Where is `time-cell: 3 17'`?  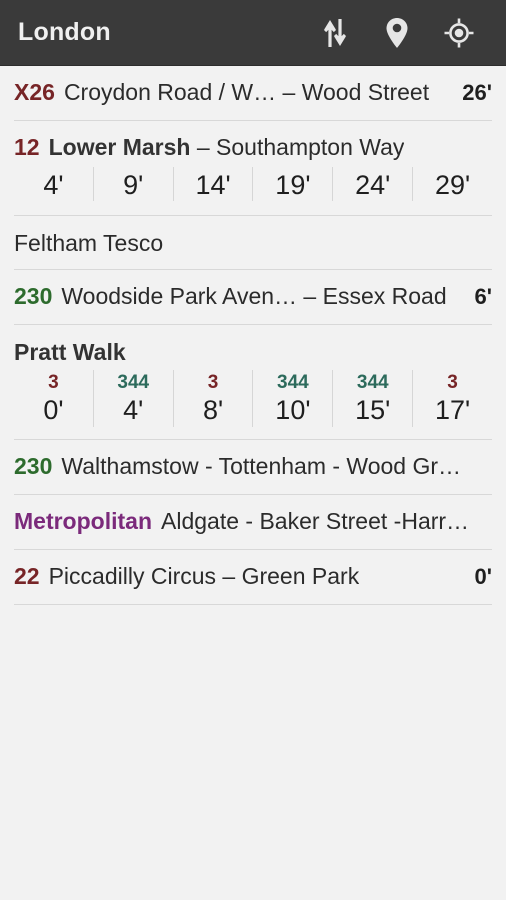 time-cell: 3 17' is located at coordinates (452, 398).